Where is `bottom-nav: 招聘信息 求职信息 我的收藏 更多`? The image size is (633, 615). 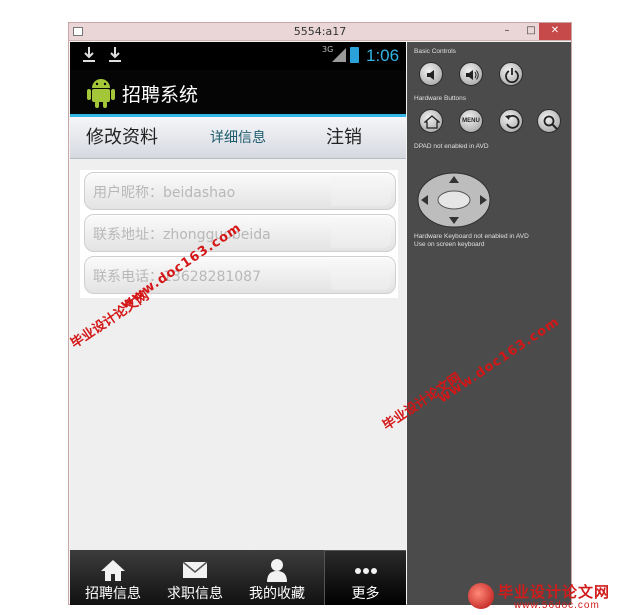 bottom-nav: 招聘信息 求职信息 我的收藏 更多 is located at coordinates (238, 577).